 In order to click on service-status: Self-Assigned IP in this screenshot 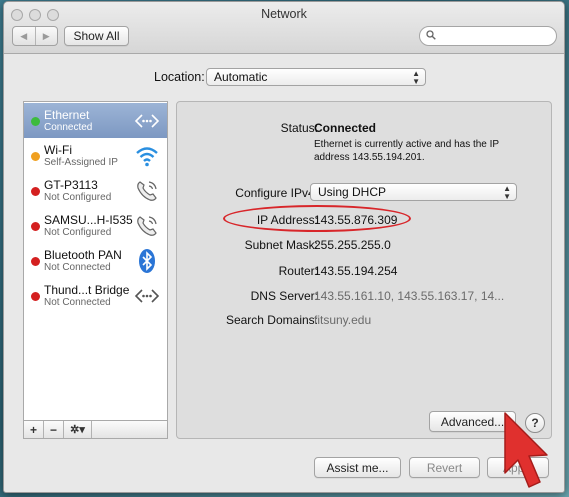, I will do `click(81, 162)`.